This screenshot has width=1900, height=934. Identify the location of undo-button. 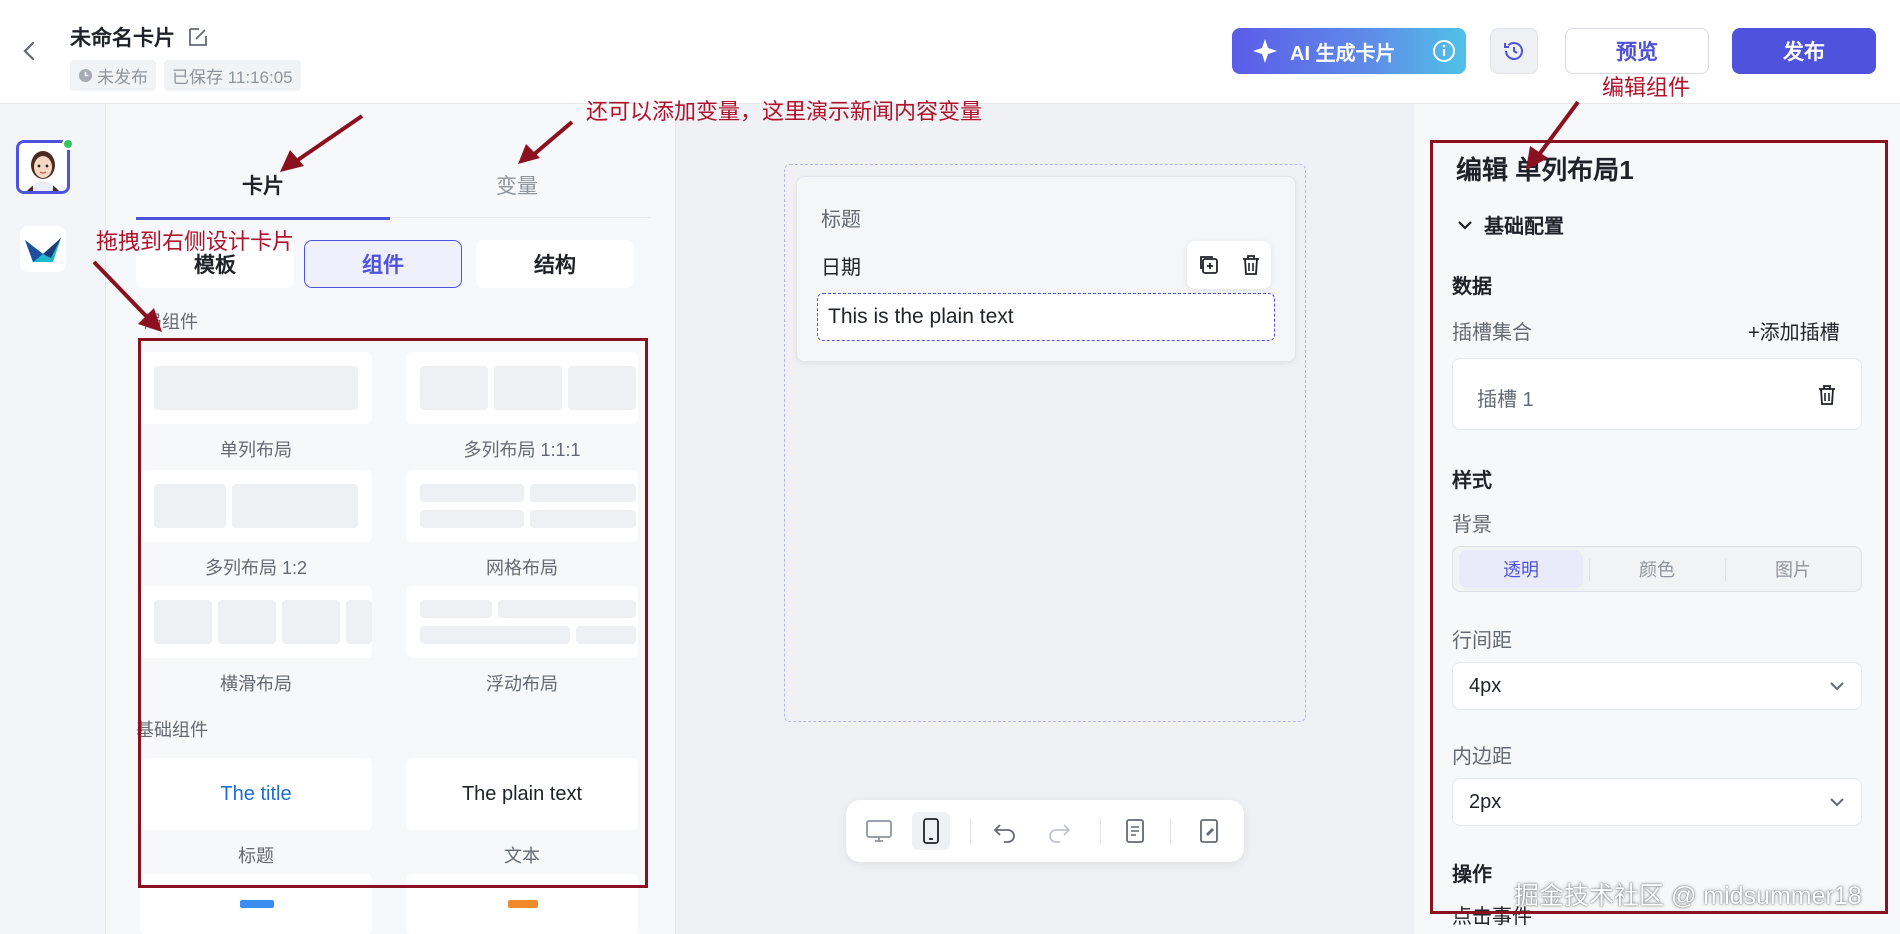
(1005, 831).